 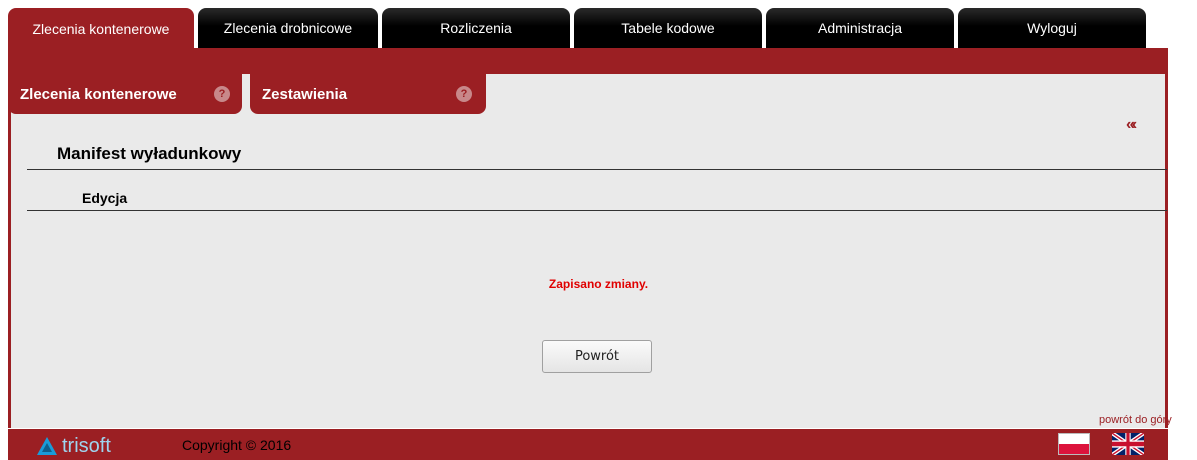 I want to click on page-title: Manifest wyładunkowy, so click(x=149, y=153).